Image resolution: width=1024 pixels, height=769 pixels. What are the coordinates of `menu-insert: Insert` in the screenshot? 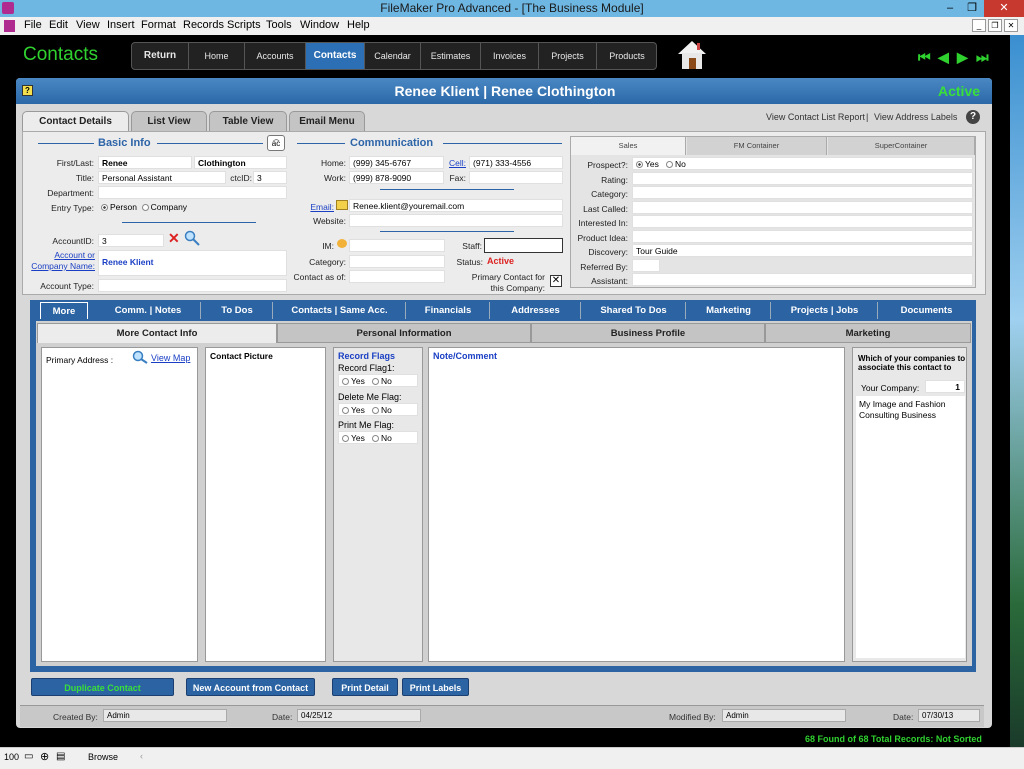 It's located at (121, 25).